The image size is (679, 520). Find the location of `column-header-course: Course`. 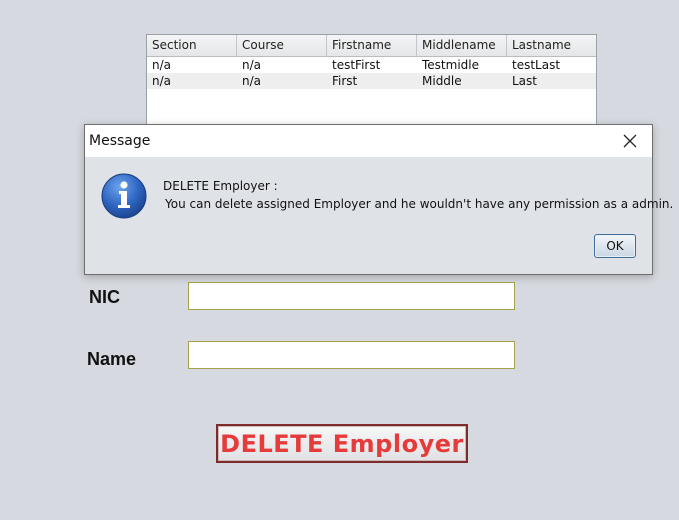

column-header-course: Course is located at coordinates (282, 45).